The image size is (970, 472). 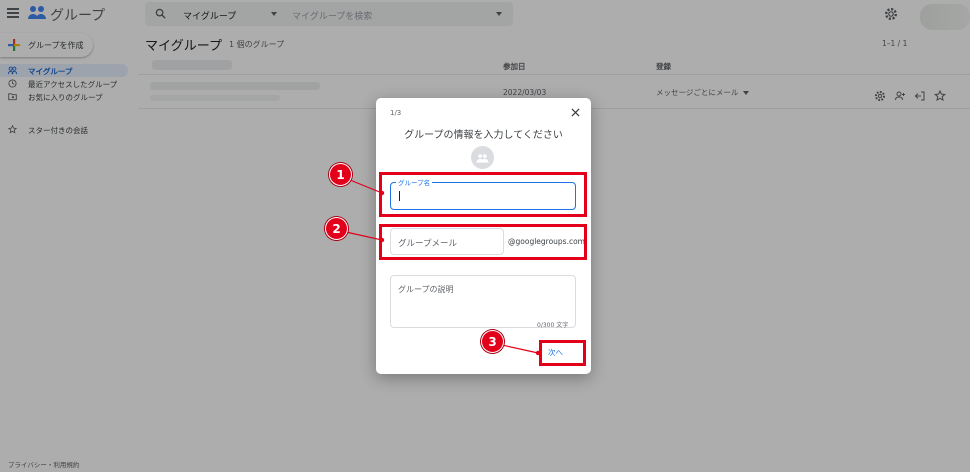 I want to click on dialog-title: グループの情報を入力してください, so click(x=483, y=135).